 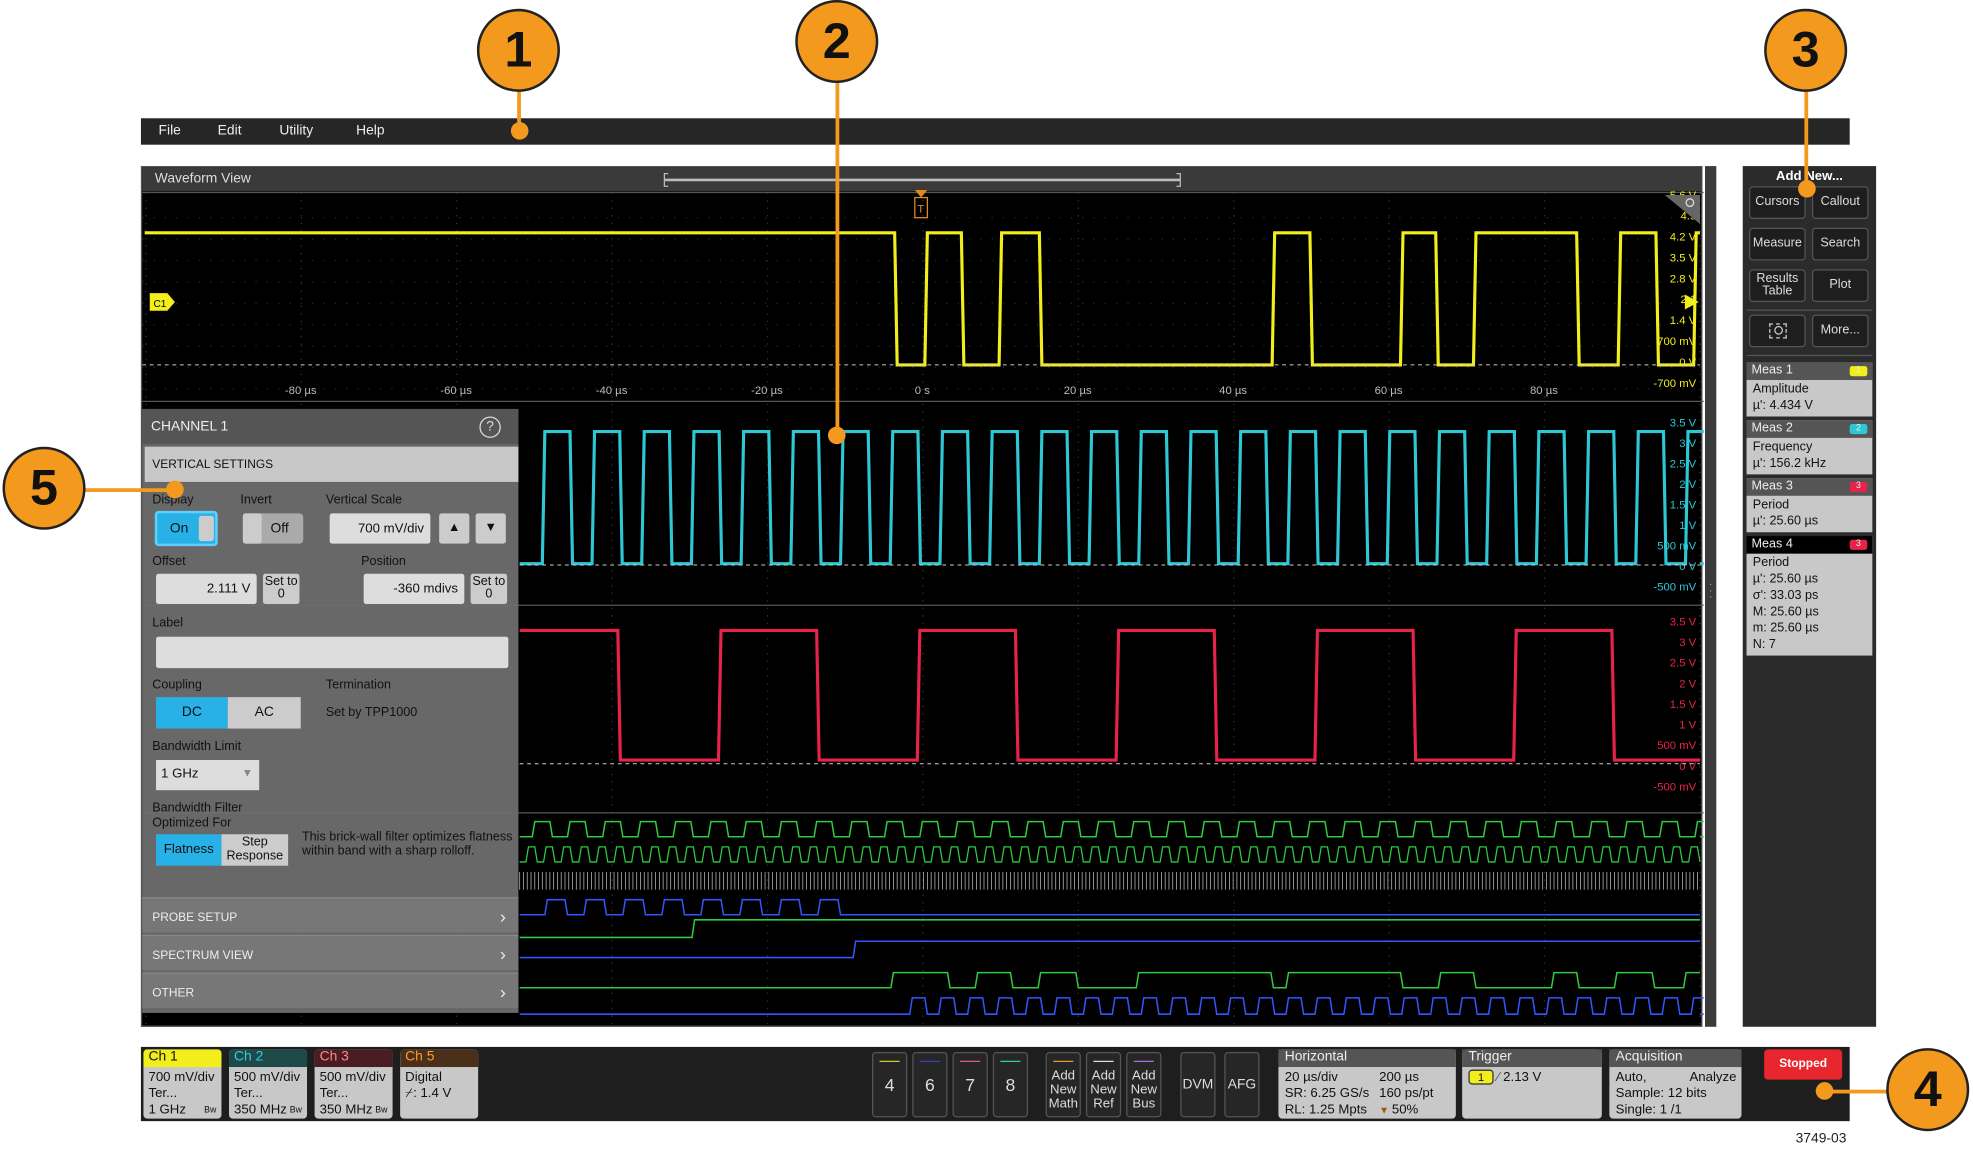 What do you see at coordinates (255, 850) in the screenshot?
I see `filter-step-response: Step Response` at bounding box center [255, 850].